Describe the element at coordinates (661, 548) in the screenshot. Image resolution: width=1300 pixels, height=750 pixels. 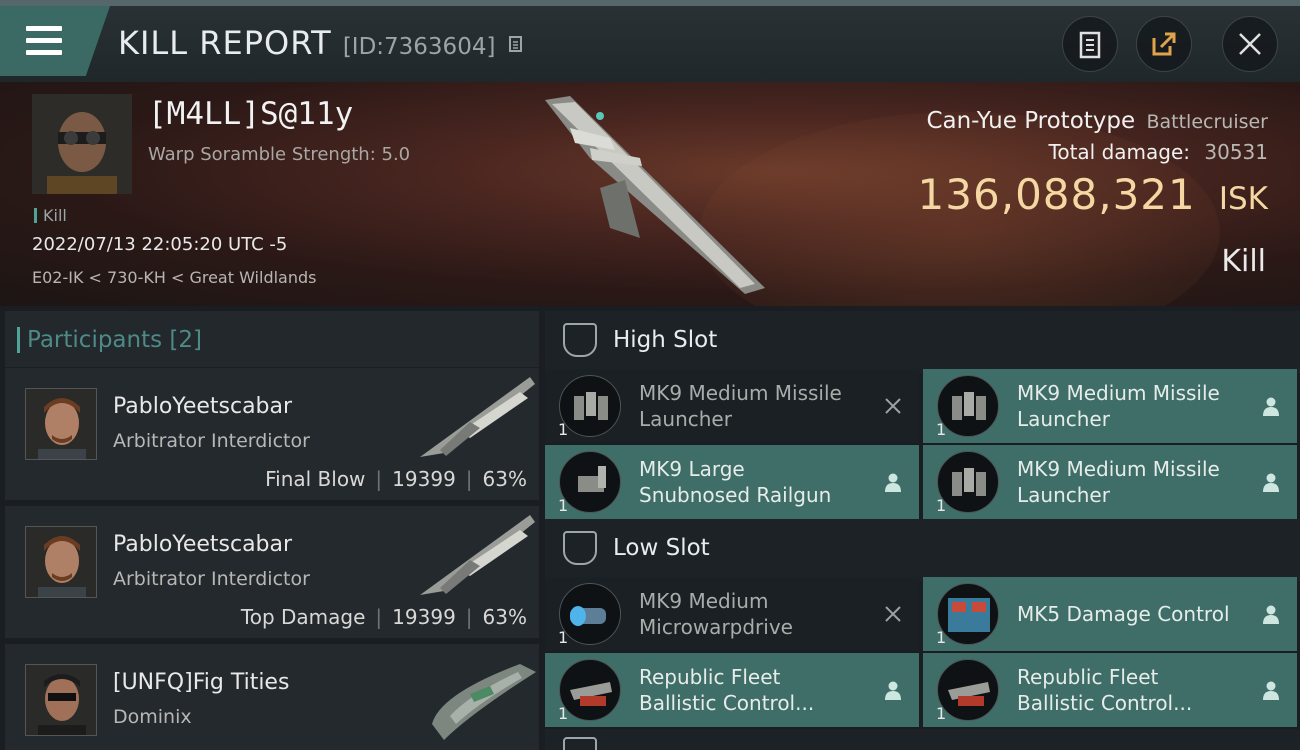
I see `low-slot-label: Low Slot` at that location.